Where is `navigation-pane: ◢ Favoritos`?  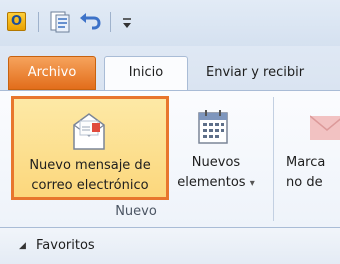 navigation-pane: ◢ Favoritos is located at coordinates (170, 246).